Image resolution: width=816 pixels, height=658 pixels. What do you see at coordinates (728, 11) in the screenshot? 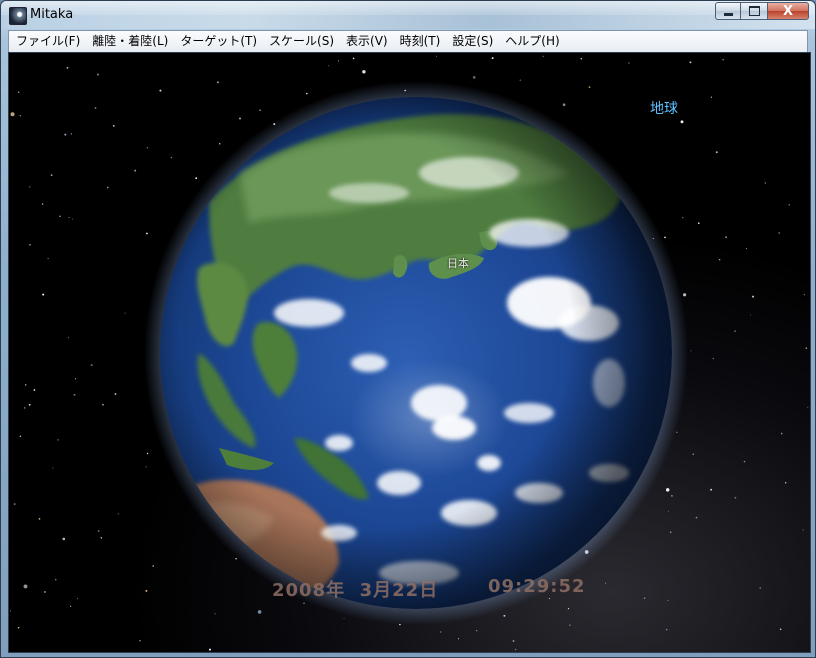
I see `minimize-button` at bounding box center [728, 11].